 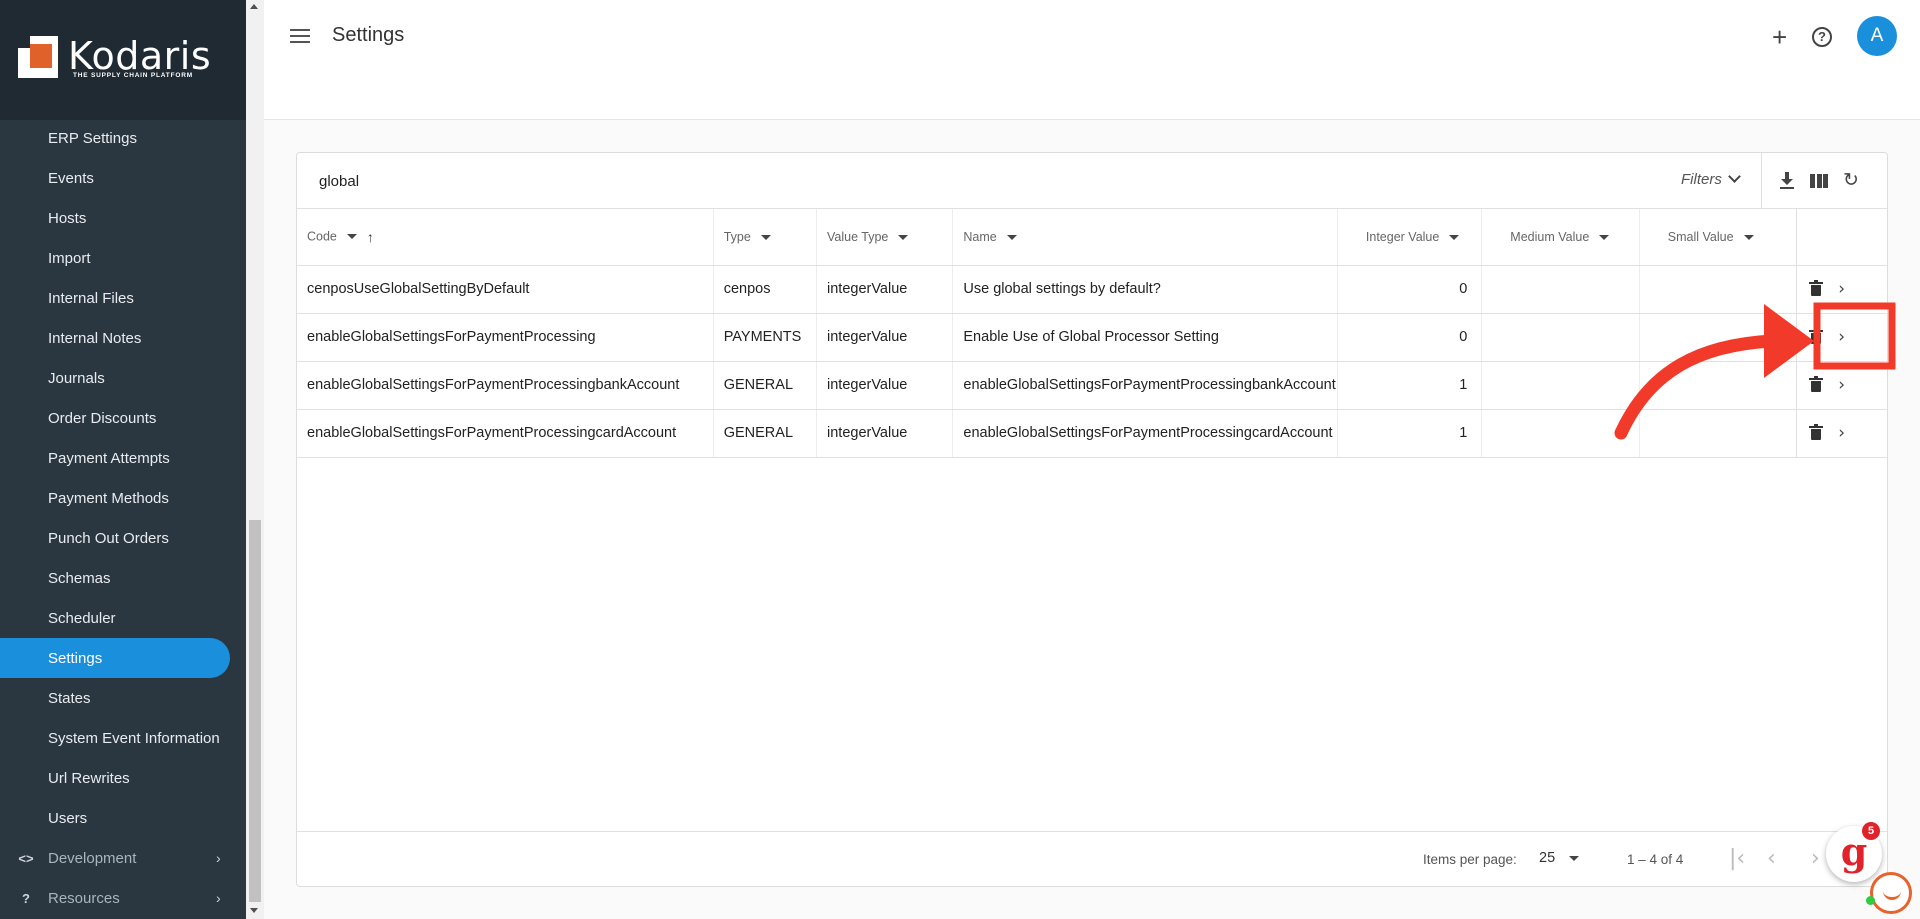 What do you see at coordinates (123, 60) in the screenshot?
I see `logo: Kodaris THE SUPPLY CHAIN PLATFORM` at bounding box center [123, 60].